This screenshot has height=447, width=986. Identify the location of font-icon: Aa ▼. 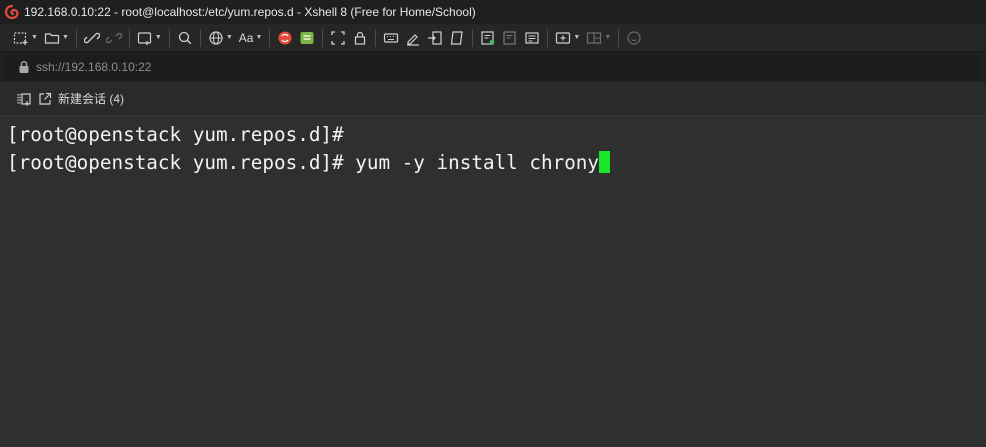
(251, 38).